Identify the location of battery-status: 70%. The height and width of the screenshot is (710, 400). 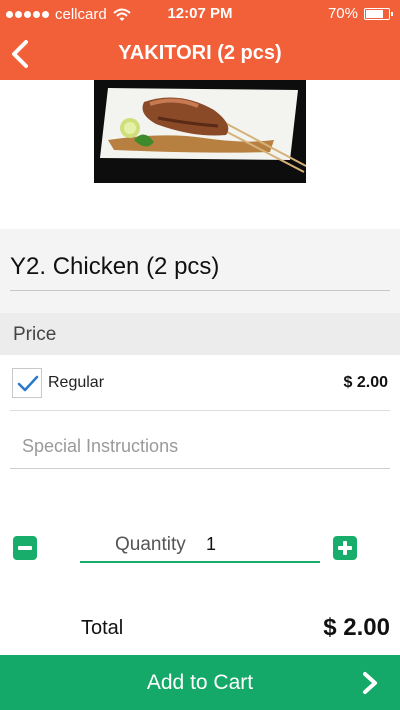
(360, 13).